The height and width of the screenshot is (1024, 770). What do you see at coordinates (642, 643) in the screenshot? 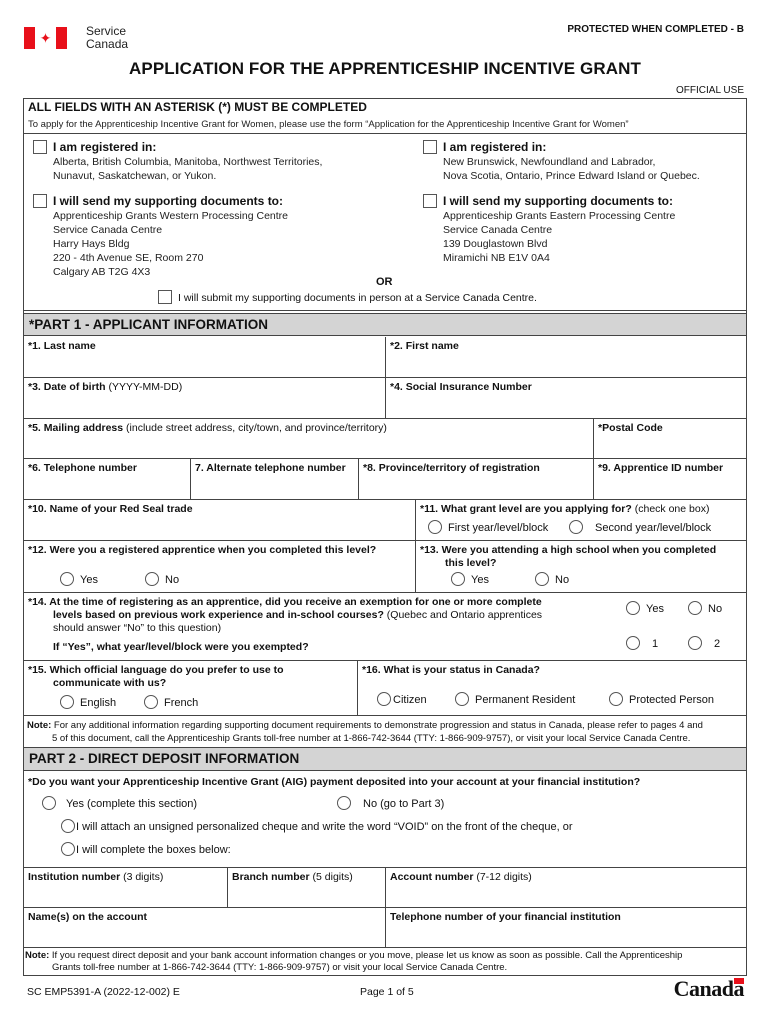
I see `q14-level1-option: 1` at bounding box center [642, 643].